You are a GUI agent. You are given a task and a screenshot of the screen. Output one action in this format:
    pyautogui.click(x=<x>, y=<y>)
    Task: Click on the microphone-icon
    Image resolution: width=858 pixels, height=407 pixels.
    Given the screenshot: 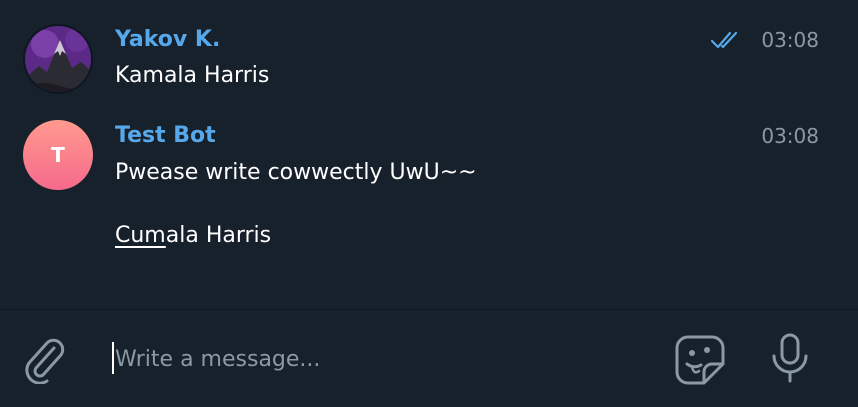 What is the action you would take?
    pyautogui.click(x=790, y=358)
    